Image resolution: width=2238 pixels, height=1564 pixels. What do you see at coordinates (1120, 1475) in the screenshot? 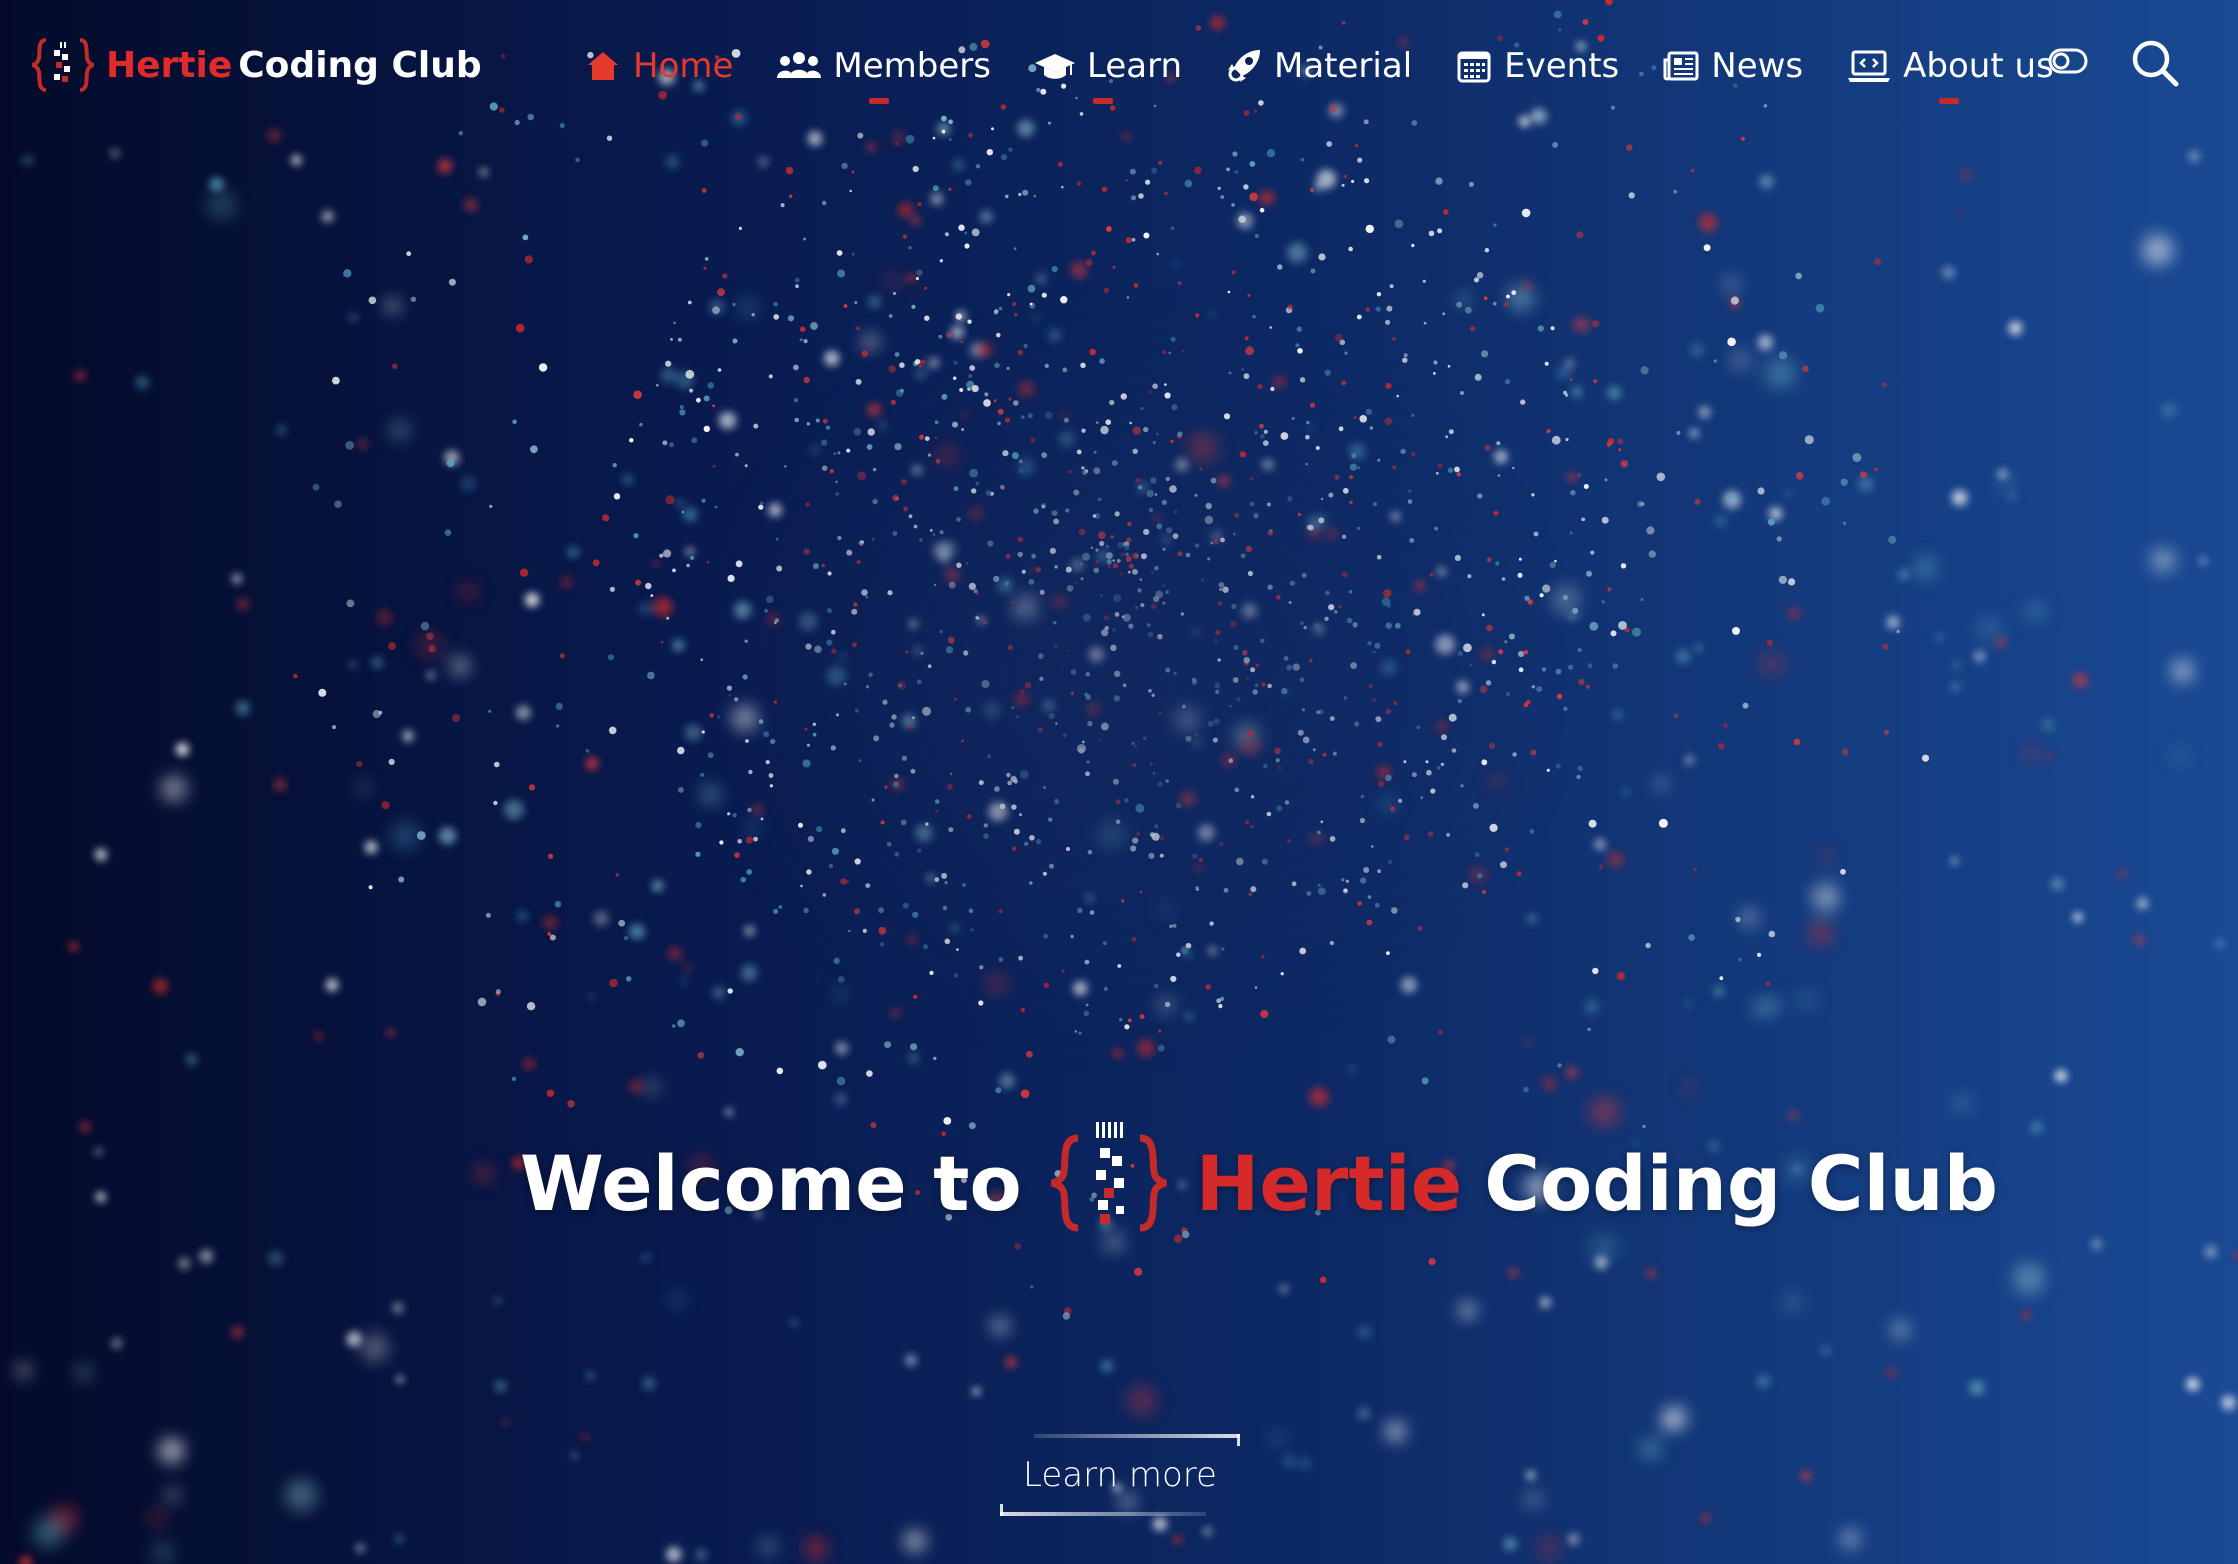
I see `learn-more-button: Learn more` at bounding box center [1120, 1475].